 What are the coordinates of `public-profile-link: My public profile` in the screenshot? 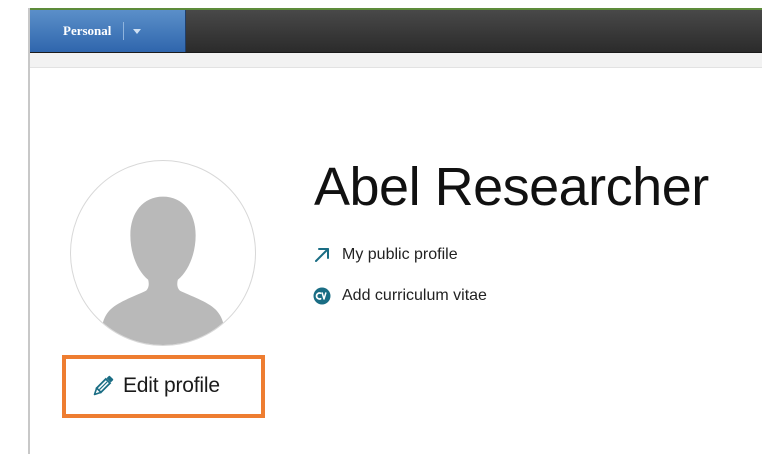 It's located at (385, 255).